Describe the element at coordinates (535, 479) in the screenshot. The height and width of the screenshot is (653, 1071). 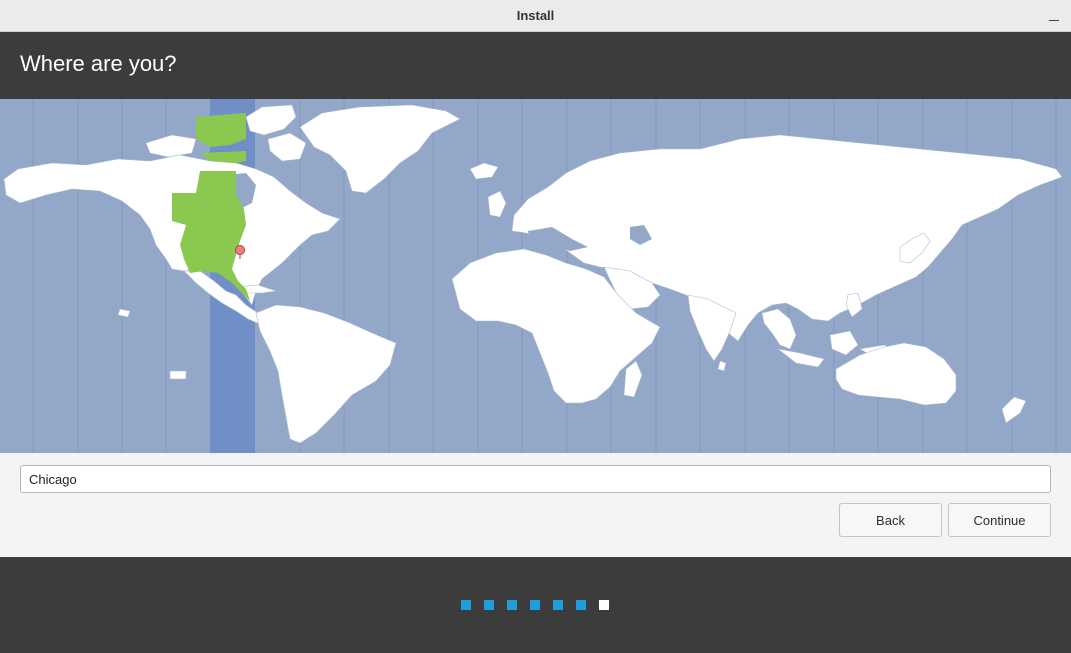
I see `location-input` at that location.